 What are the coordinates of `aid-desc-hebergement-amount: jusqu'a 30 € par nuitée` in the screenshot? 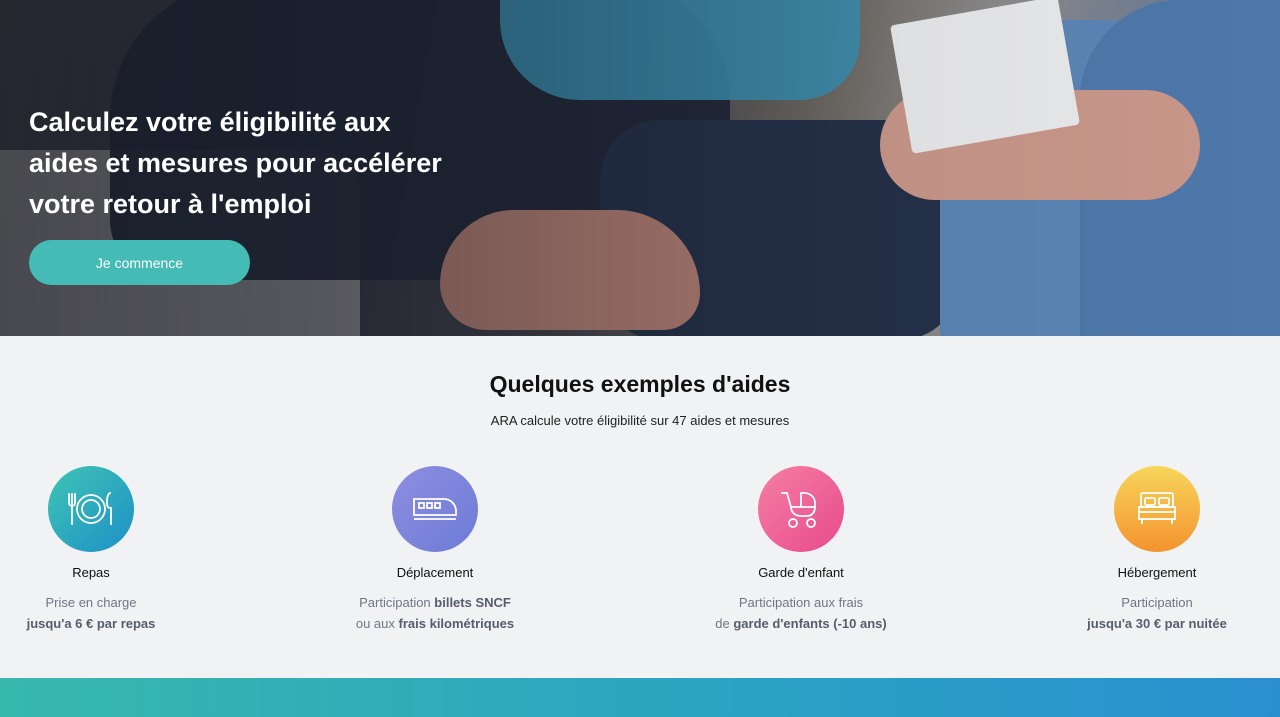 It's located at (1157, 623).